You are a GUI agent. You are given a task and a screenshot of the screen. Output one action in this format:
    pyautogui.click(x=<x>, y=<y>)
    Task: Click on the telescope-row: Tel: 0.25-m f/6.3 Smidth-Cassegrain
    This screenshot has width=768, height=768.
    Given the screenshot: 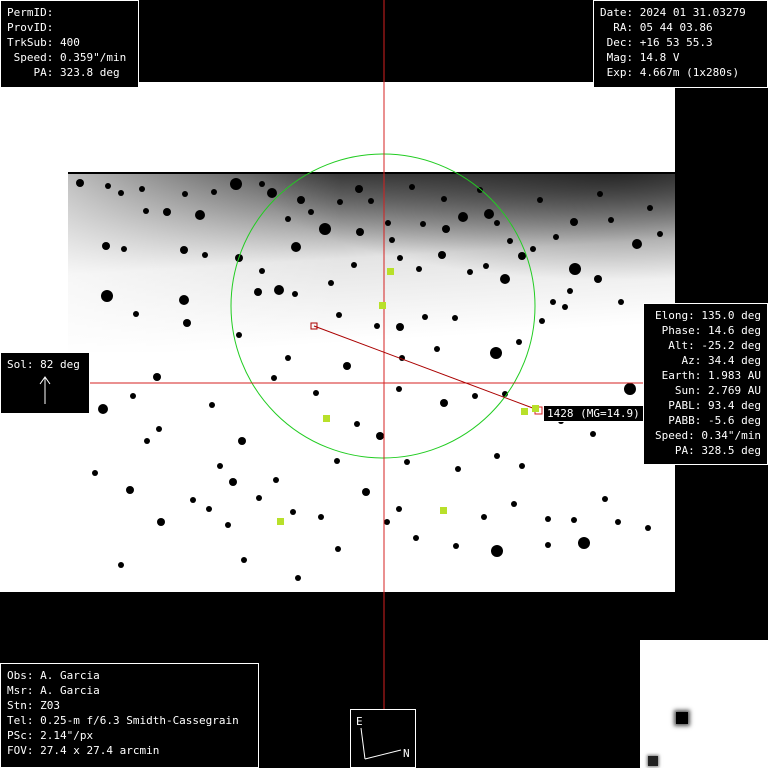 What is the action you would take?
    pyautogui.click(x=123, y=720)
    